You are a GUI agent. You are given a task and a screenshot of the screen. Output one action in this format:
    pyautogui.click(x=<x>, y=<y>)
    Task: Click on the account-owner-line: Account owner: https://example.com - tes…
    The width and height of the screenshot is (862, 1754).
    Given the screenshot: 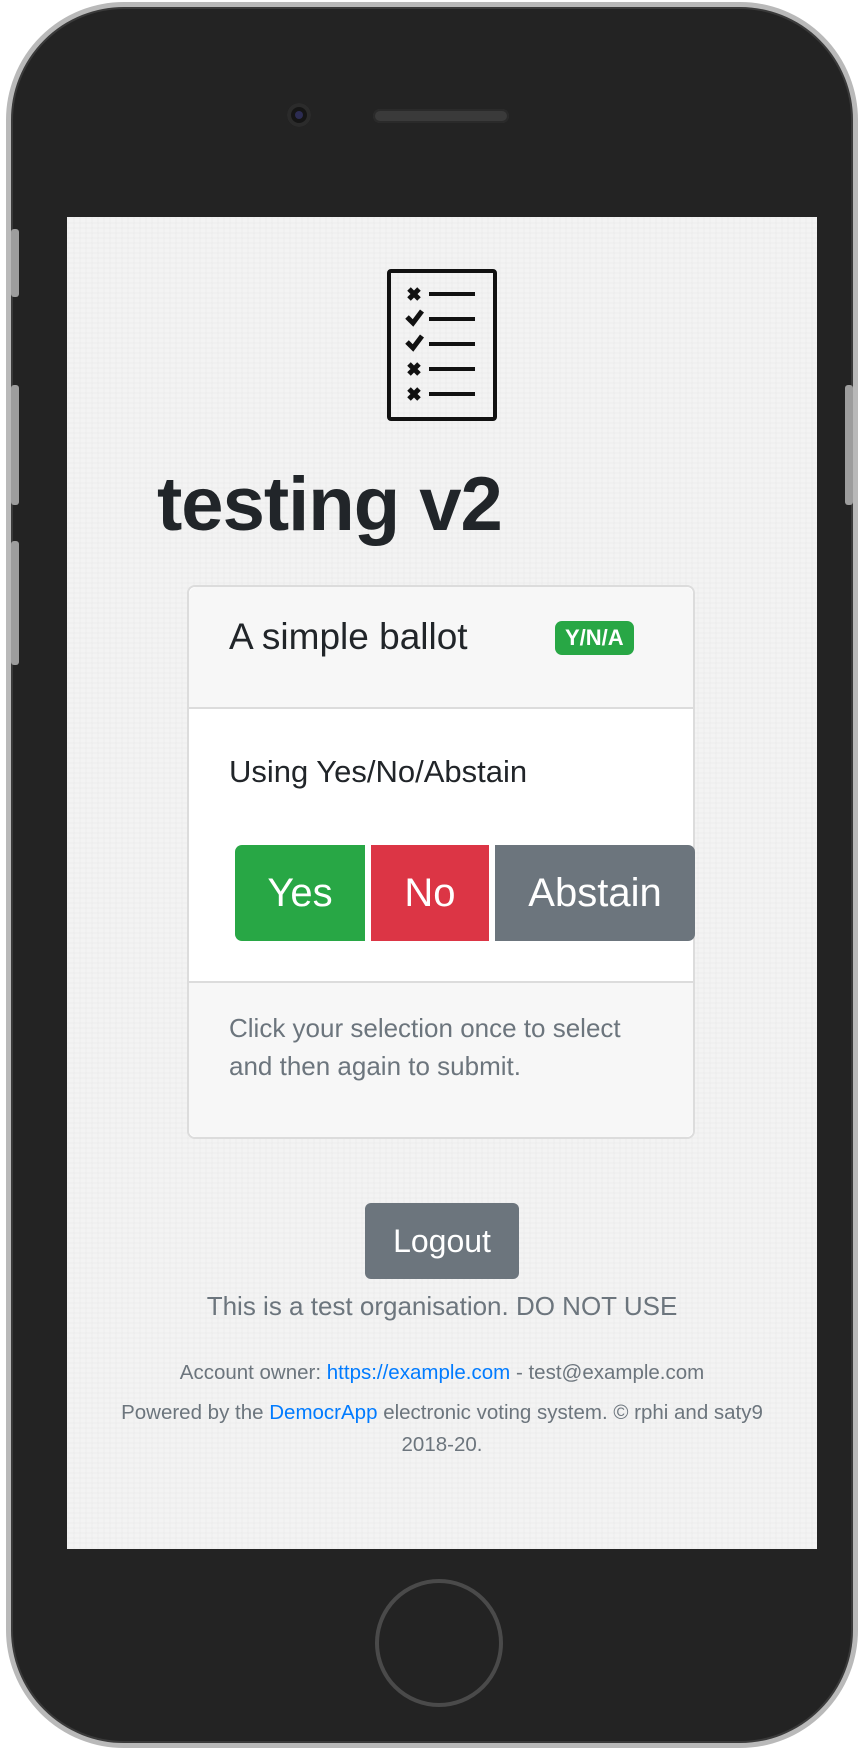 What is the action you would take?
    pyautogui.click(x=442, y=1373)
    